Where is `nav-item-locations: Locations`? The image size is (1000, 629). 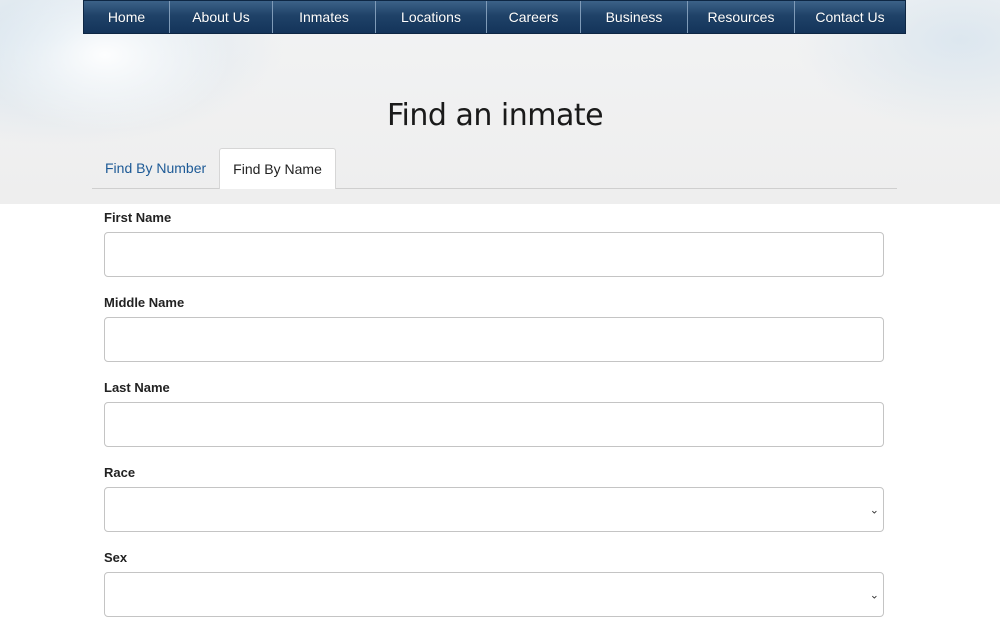
nav-item-locations: Locations is located at coordinates (430, 17).